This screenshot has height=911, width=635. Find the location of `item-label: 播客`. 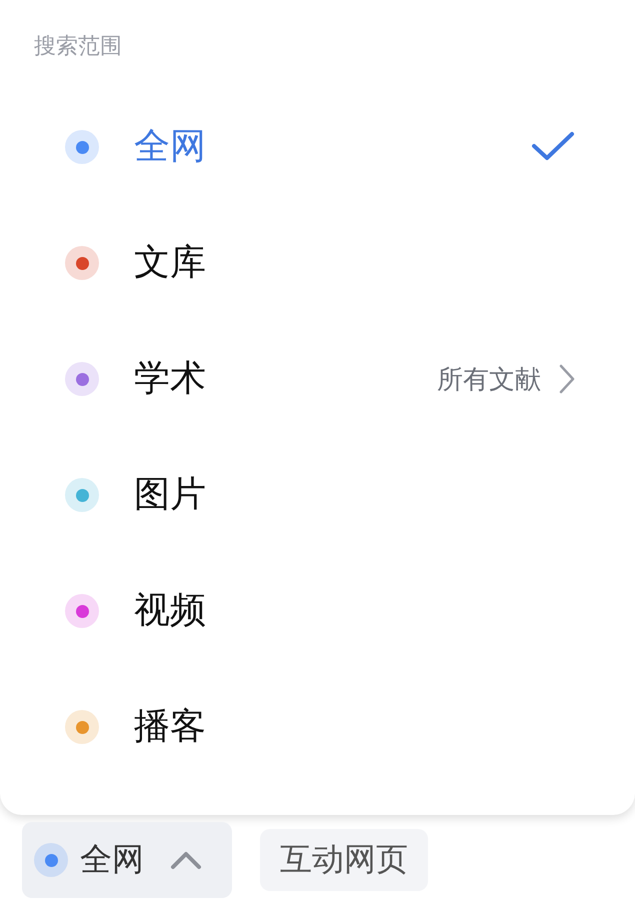

item-label: 播客 is located at coordinates (170, 727).